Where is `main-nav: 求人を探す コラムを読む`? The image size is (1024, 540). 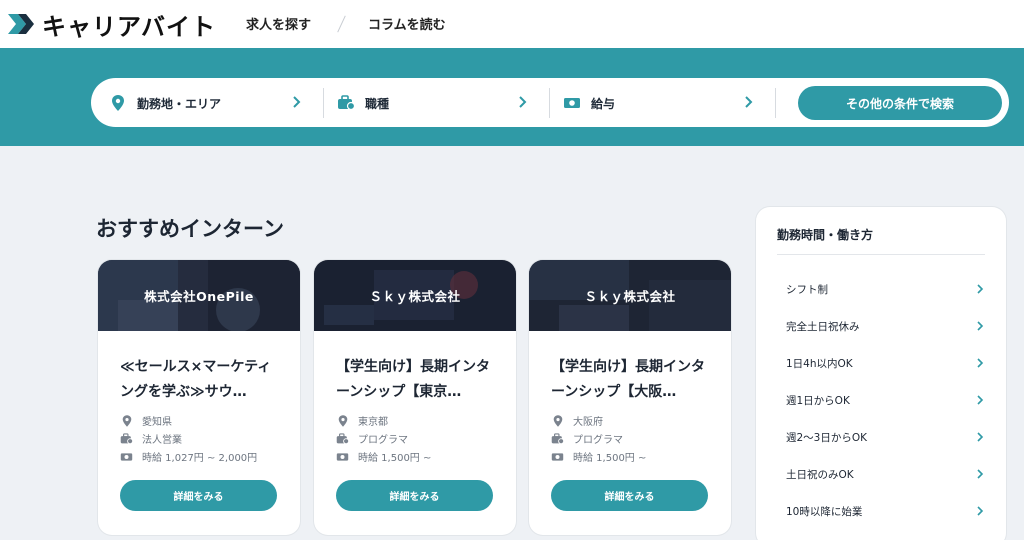 main-nav: 求人を探す コラムを読む is located at coordinates (346, 23).